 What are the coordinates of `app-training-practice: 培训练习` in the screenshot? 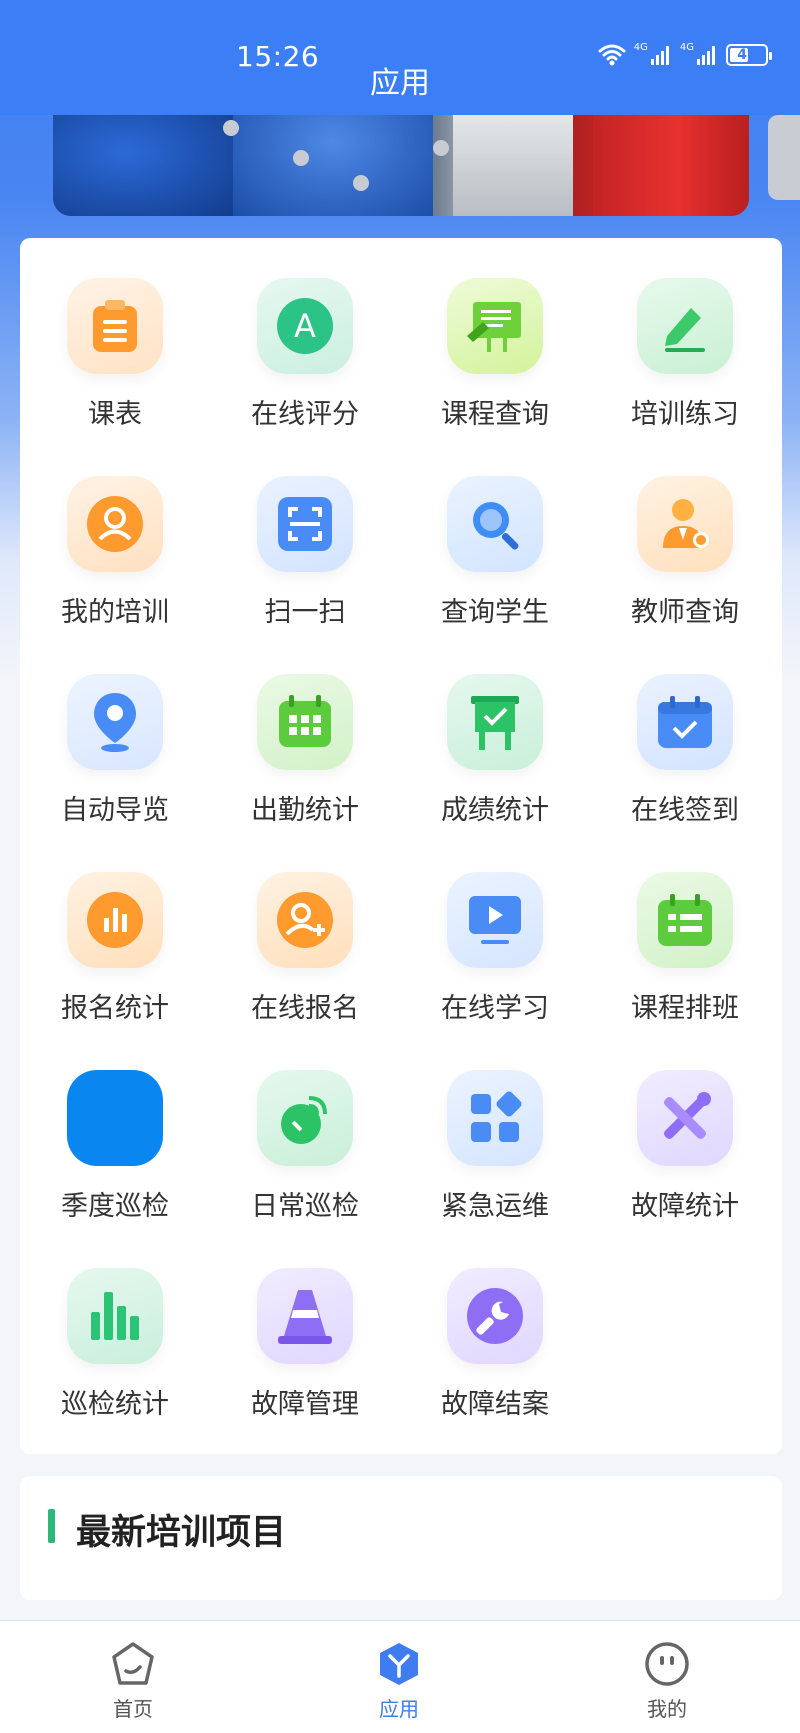 It's located at (685, 363).